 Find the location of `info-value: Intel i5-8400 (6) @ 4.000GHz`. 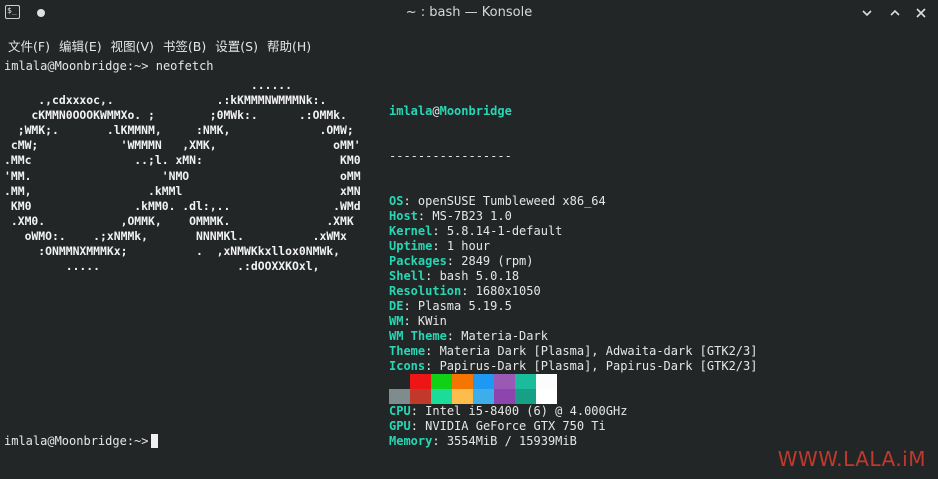

info-value: Intel i5-8400 (6) @ 4.000GHz is located at coordinates (526, 411).